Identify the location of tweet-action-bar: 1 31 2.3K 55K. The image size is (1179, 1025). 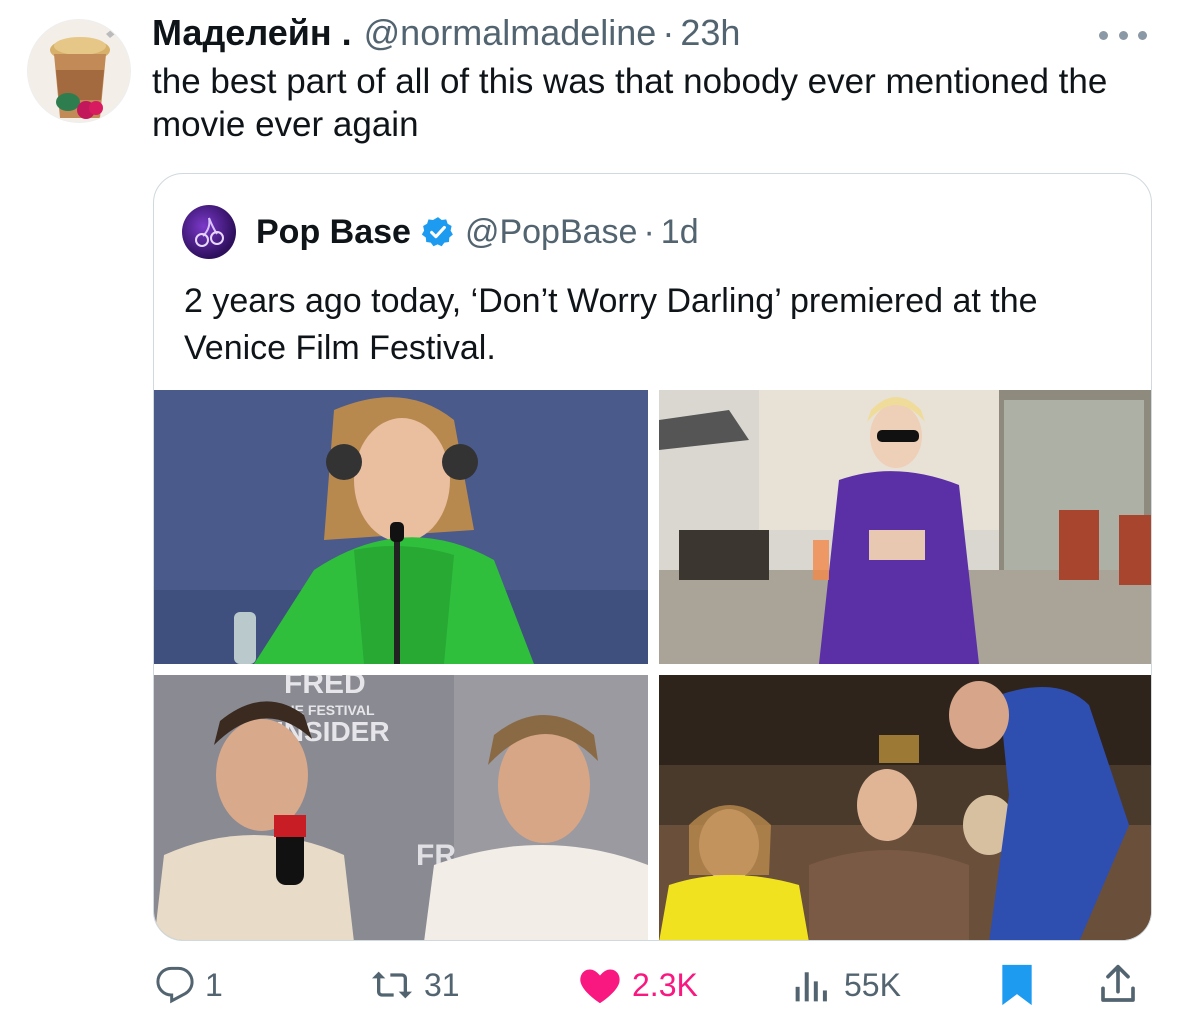
(589, 985).